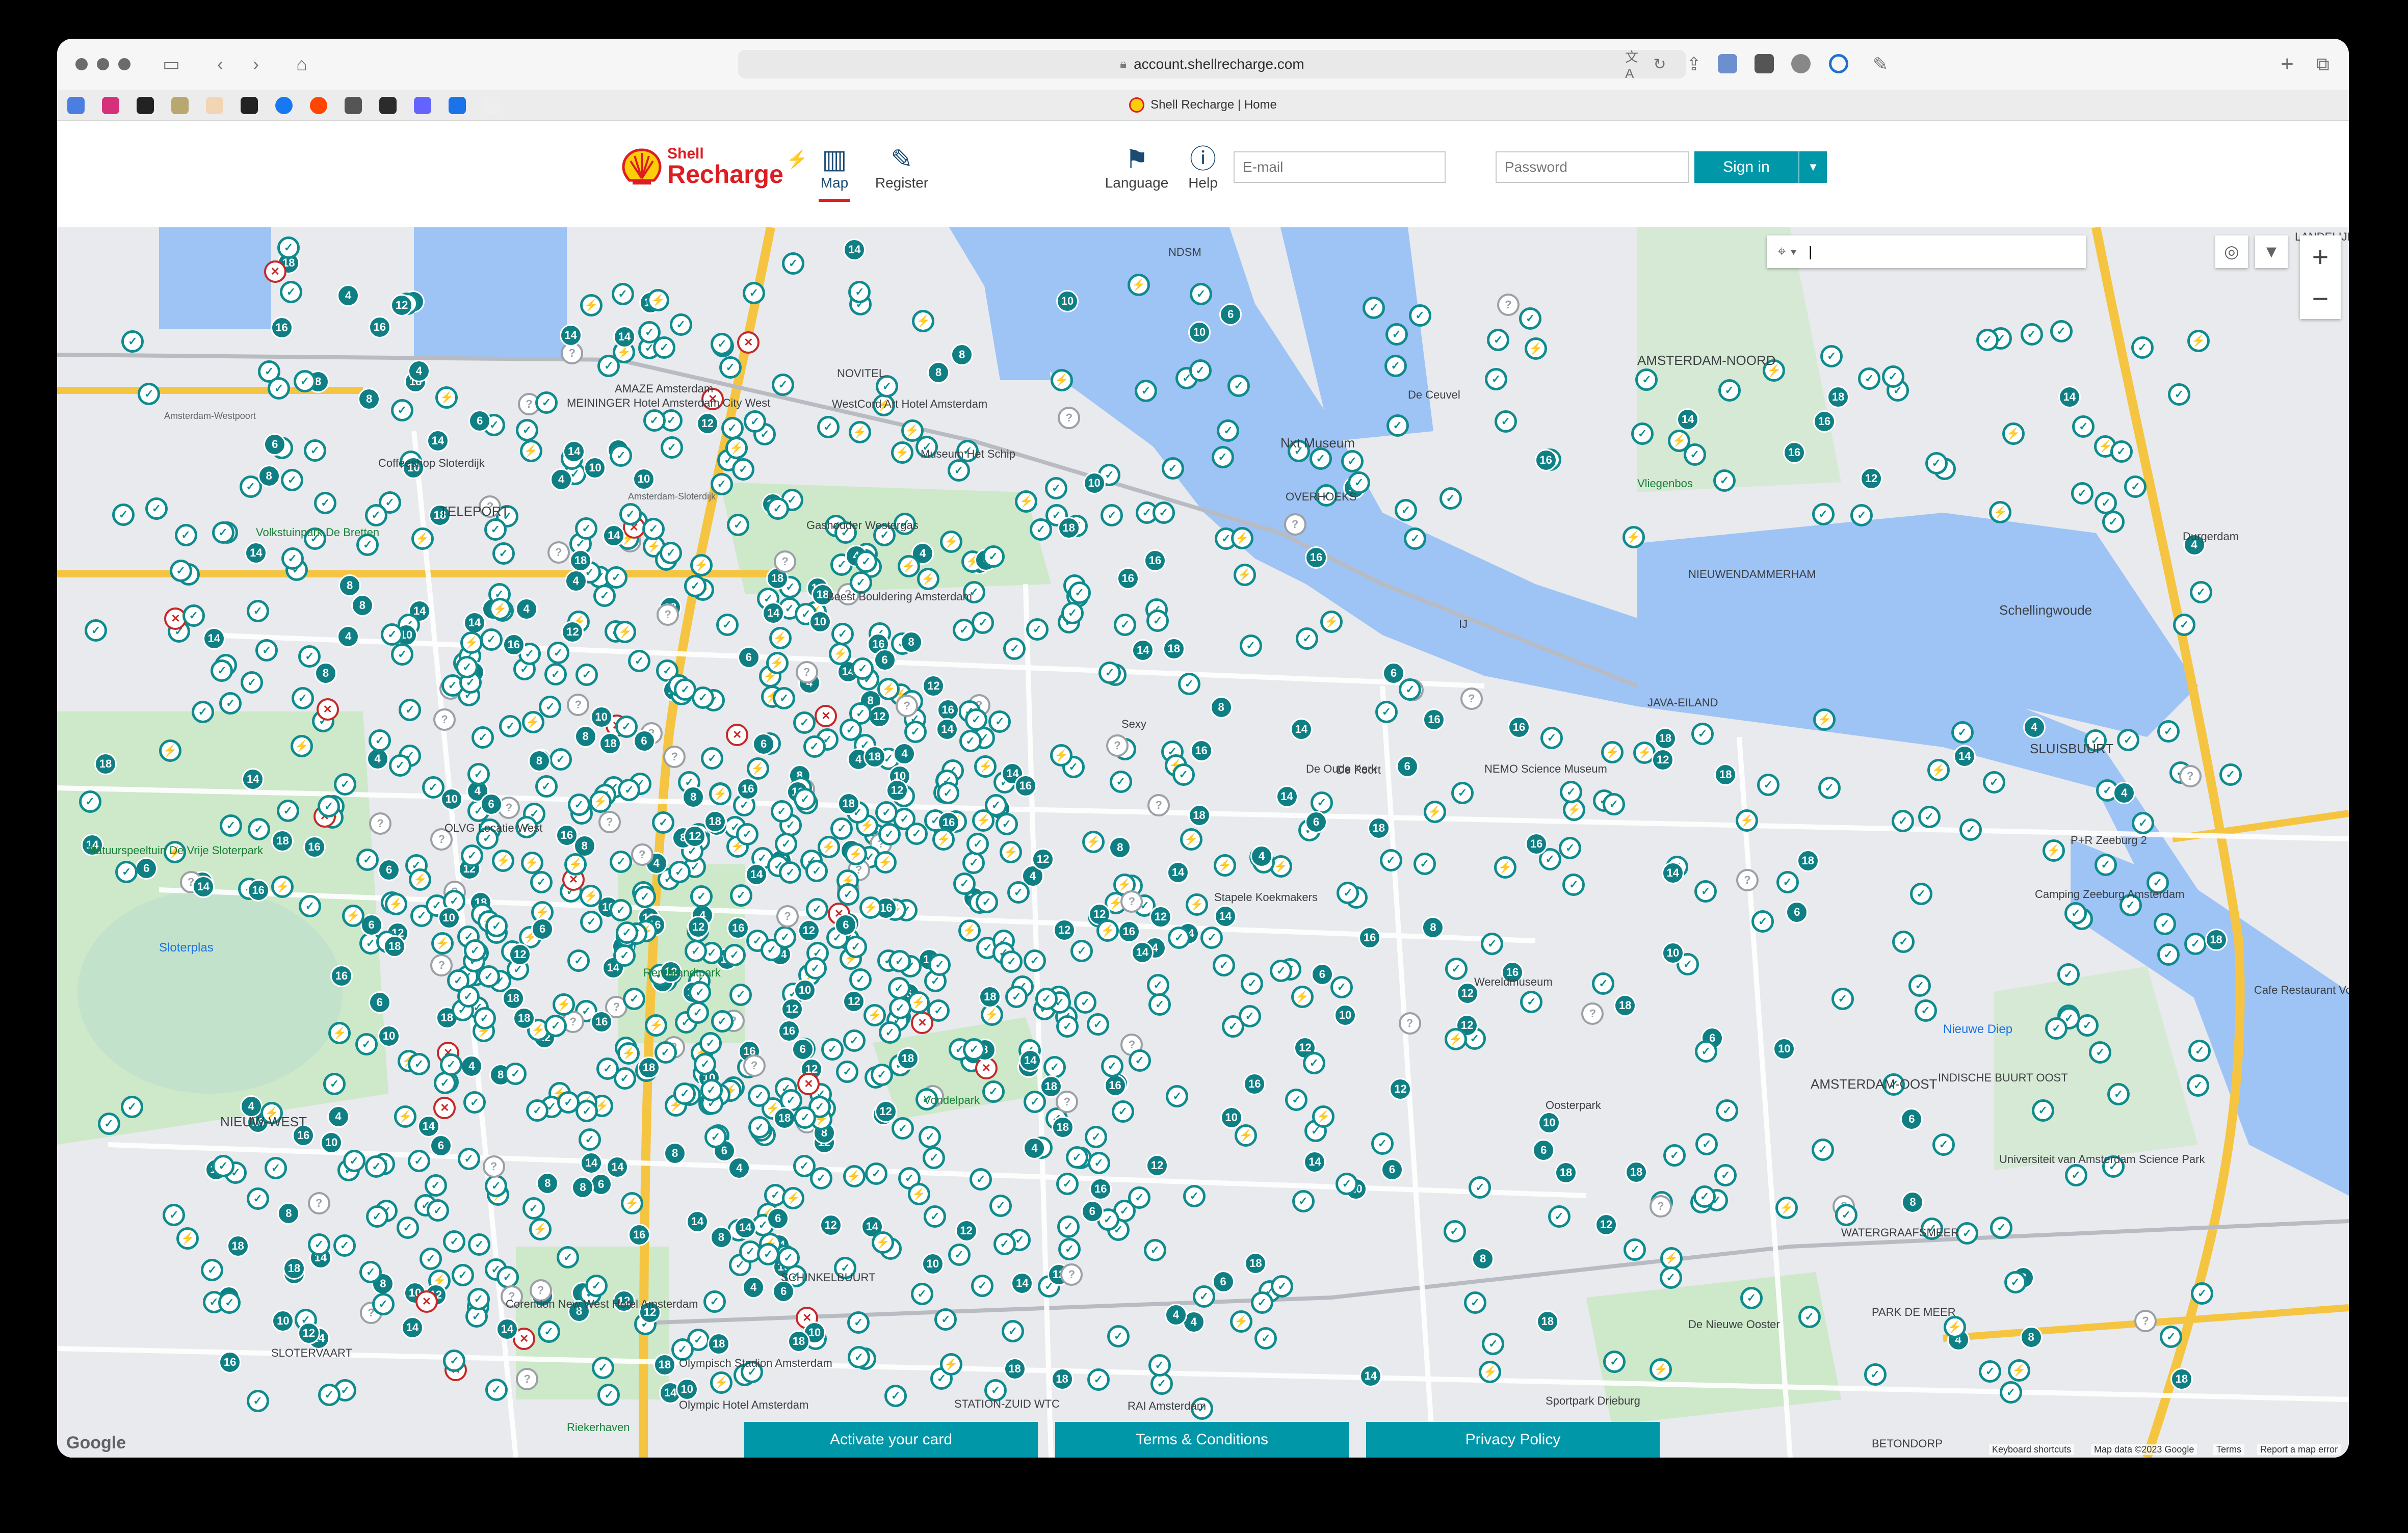 This screenshot has height=1533, width=2408. Describe the element at coordinates (1550, 1122) in the screenshot. I see `charger-cluster-pin: 10` at that location.